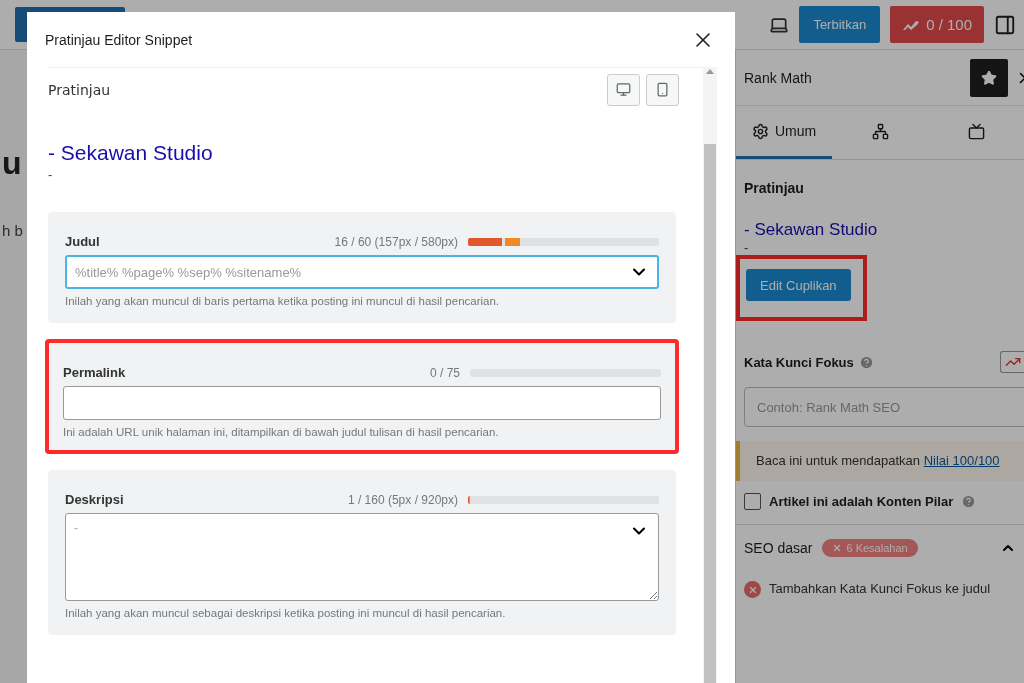  I want to click on smartphone-icon, so click(662, 89).